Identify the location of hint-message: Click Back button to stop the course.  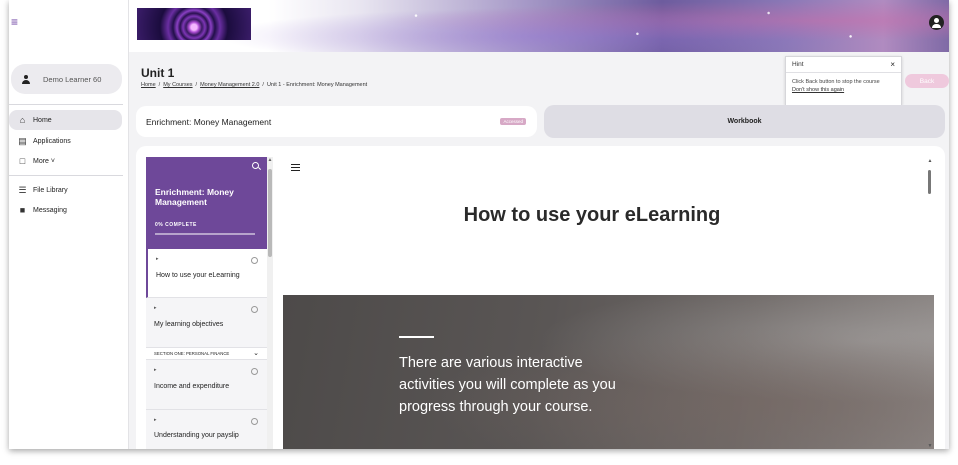
(836, 82).